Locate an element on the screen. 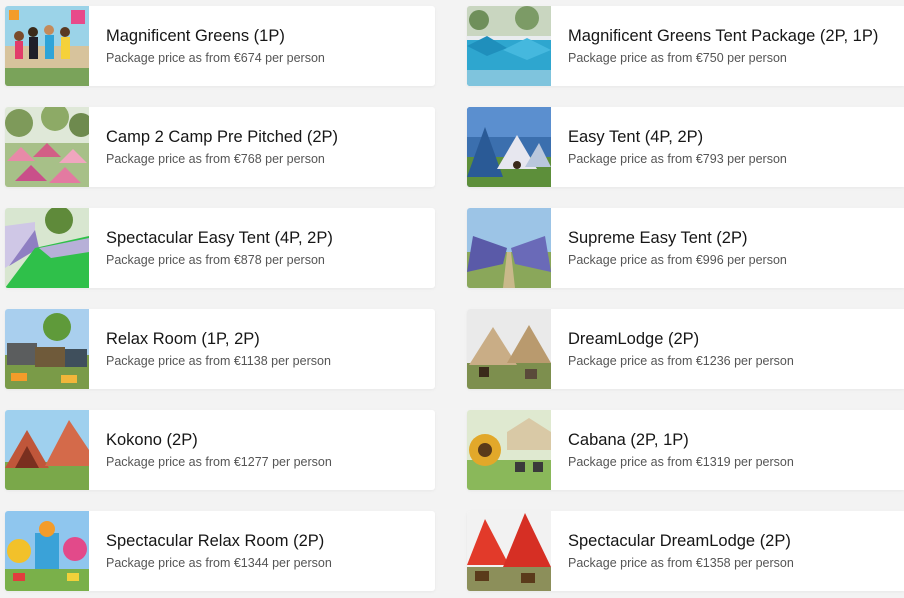 This screenshot has height=598, width=904. package-title: DreamLodge (2P) is located at coordinates (634, 339).